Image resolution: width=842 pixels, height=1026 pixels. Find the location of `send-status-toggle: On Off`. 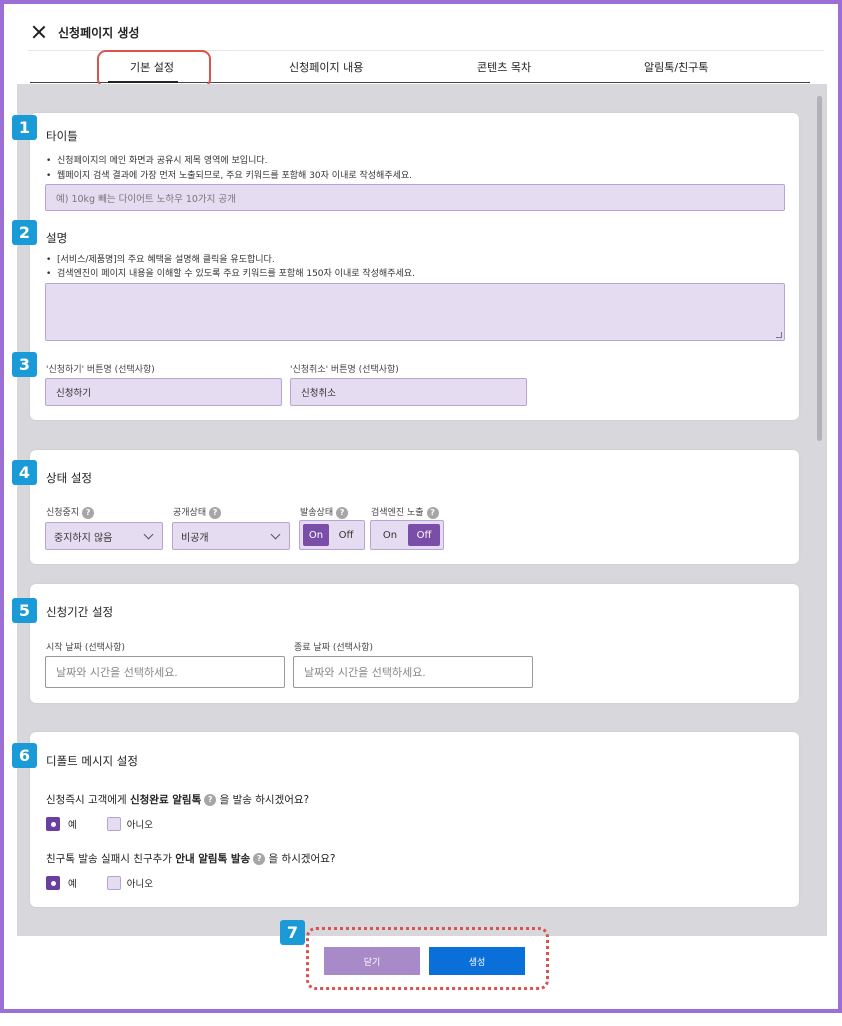

send-status-toggle: On Off is located at coordinates (332, 535).